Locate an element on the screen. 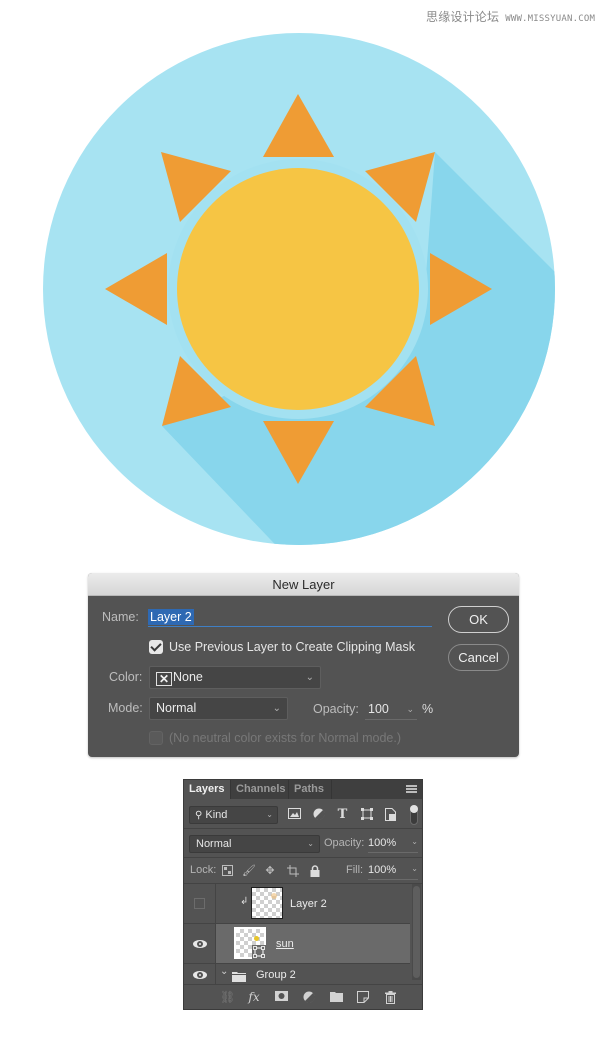 The image size is (600, 1043). expand-chevron-icon: ⌄ is located at coordinates (224, 971).